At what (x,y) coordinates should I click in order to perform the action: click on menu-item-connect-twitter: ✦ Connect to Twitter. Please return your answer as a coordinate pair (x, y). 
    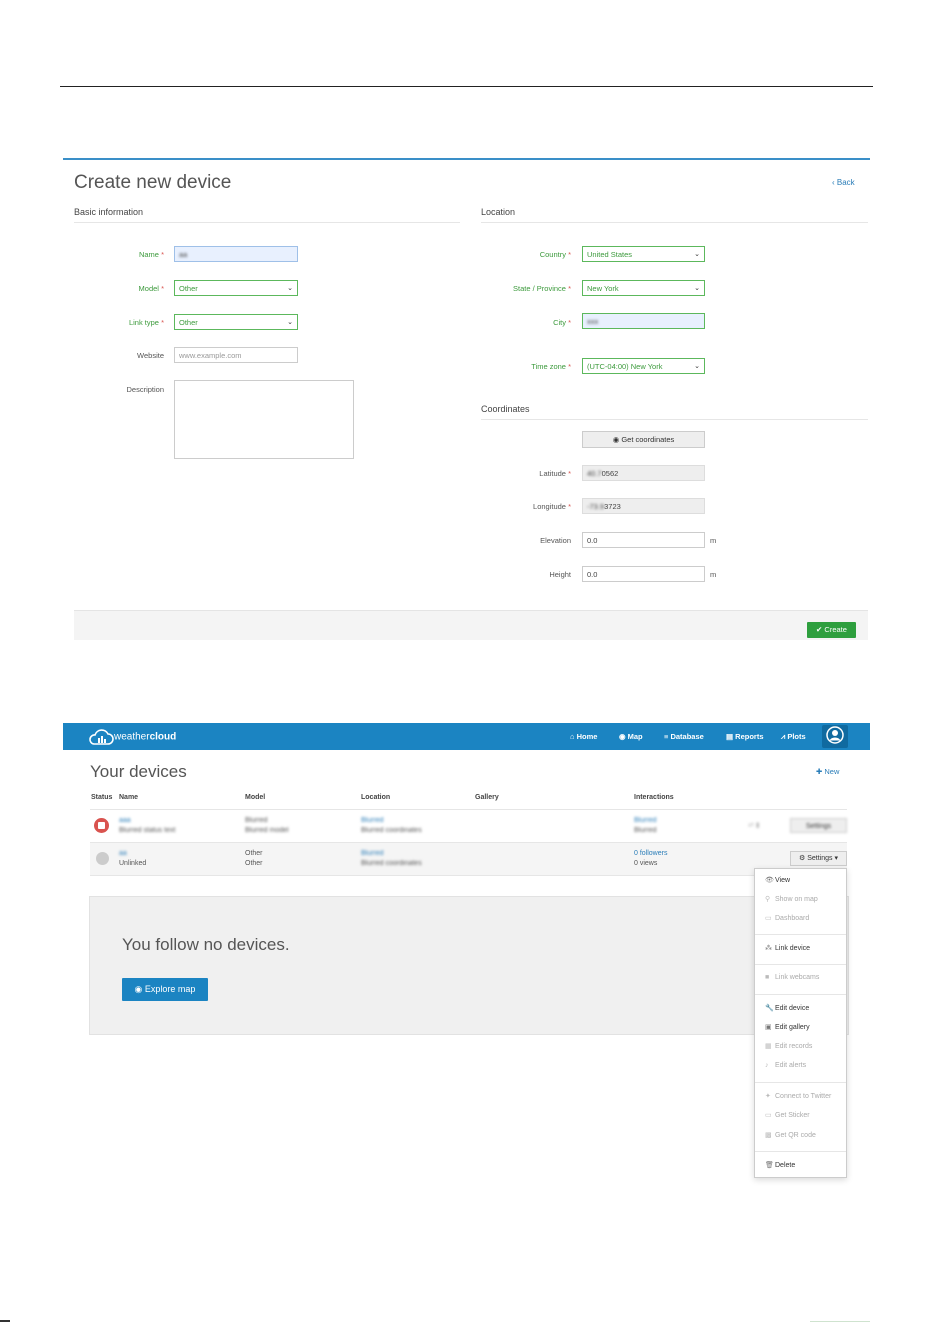
    Looking at the image, I should click on (798, 1096).